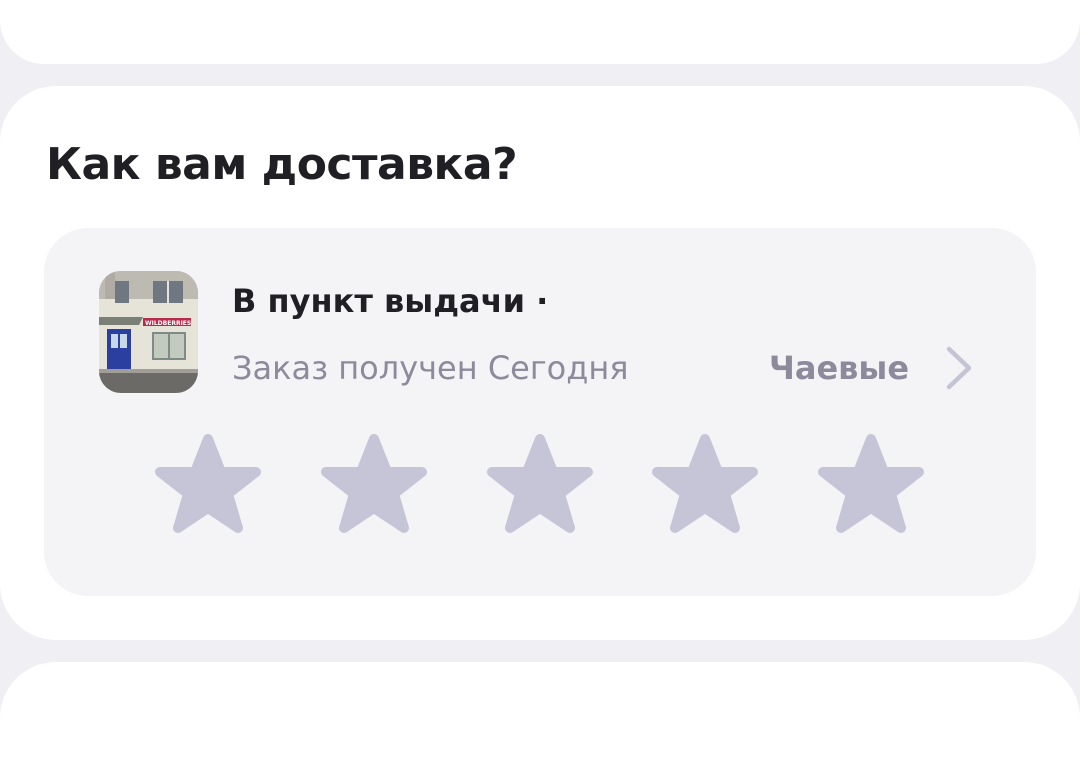 Image resolution: width=1080 pixels, height=782 pixels. I want to click on pickup-point-photo: WILDBERRIES, so click(148, 332).